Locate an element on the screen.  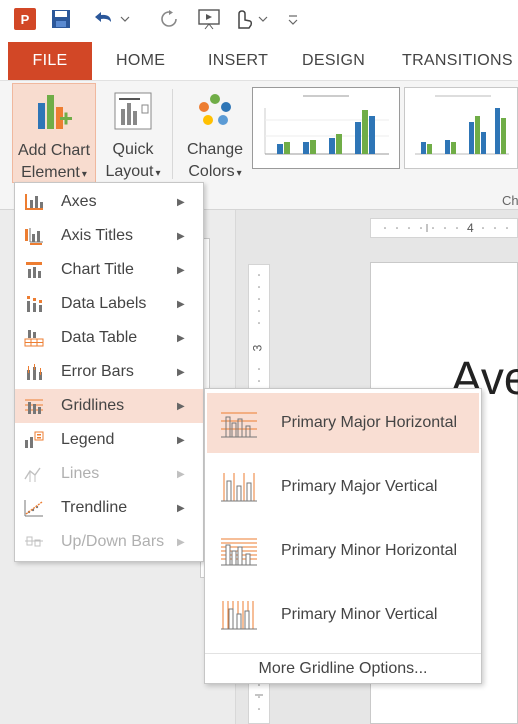
menu-item-axes: Axes ▶ is located at coordinates (109, 202).